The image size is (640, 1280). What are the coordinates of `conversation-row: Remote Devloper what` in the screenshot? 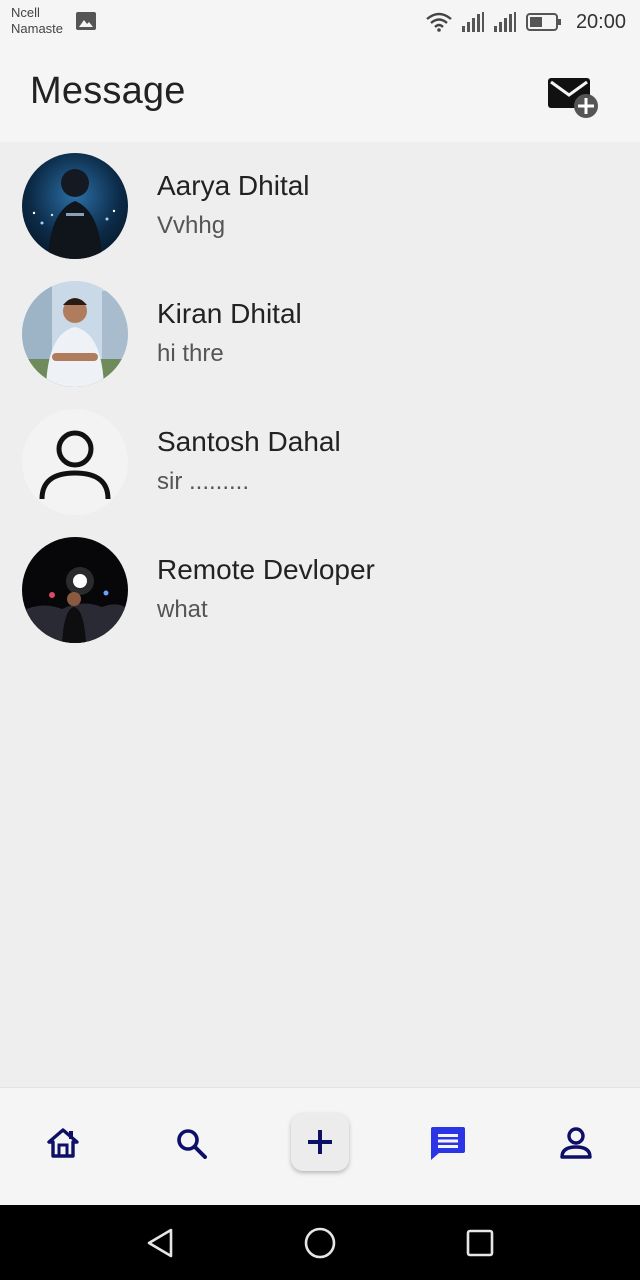 It's located at (320, 590).